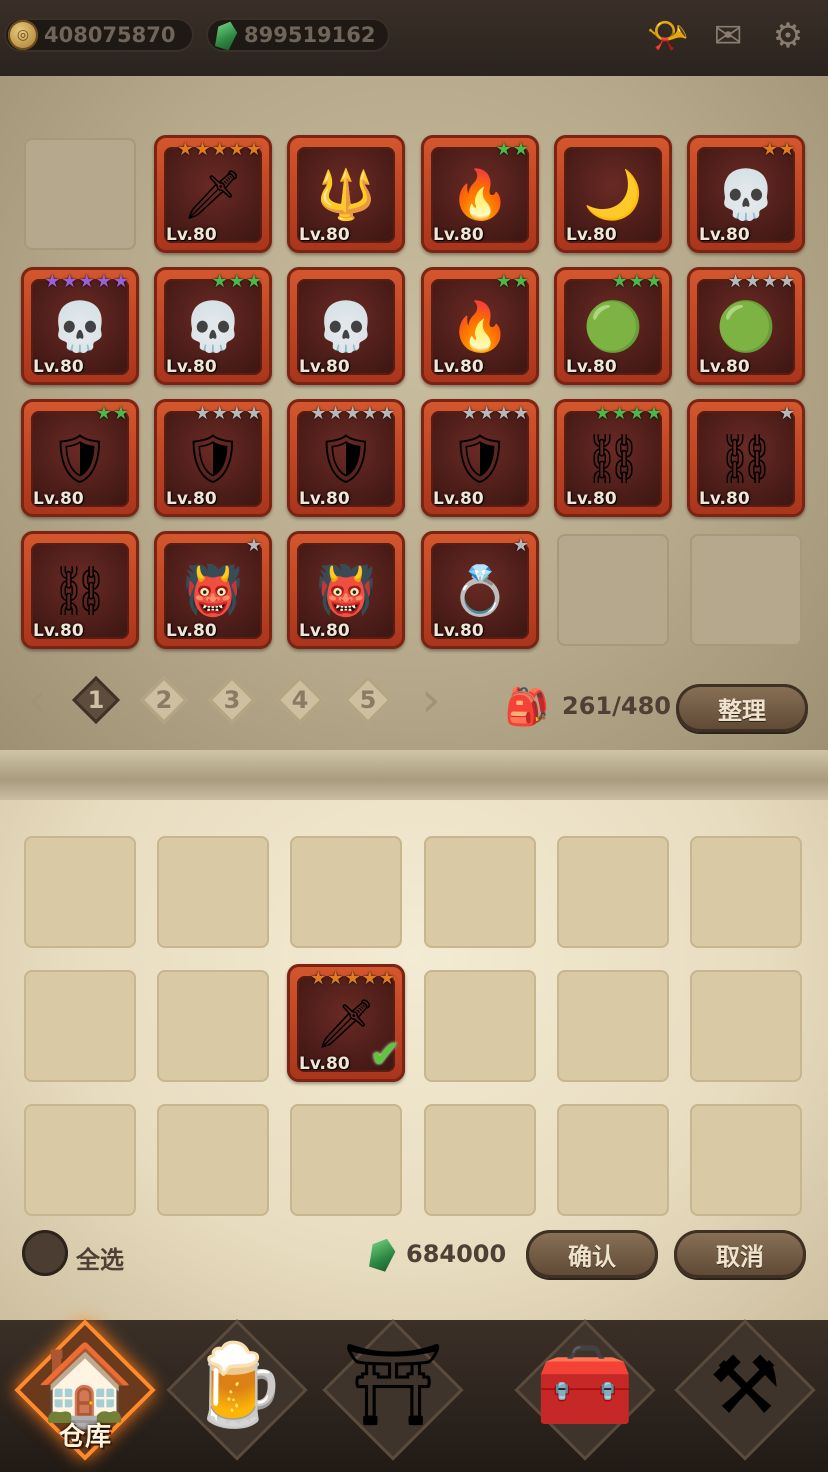 Image resolution: width=828 pixels, height=1472 pixels. What do you see at coordinates (346, 458) in the screenshot?
I see `equipment-item: 🛡 Lv.80 ★ ★ ★ ★ ★` at bounding box center [346, 458].